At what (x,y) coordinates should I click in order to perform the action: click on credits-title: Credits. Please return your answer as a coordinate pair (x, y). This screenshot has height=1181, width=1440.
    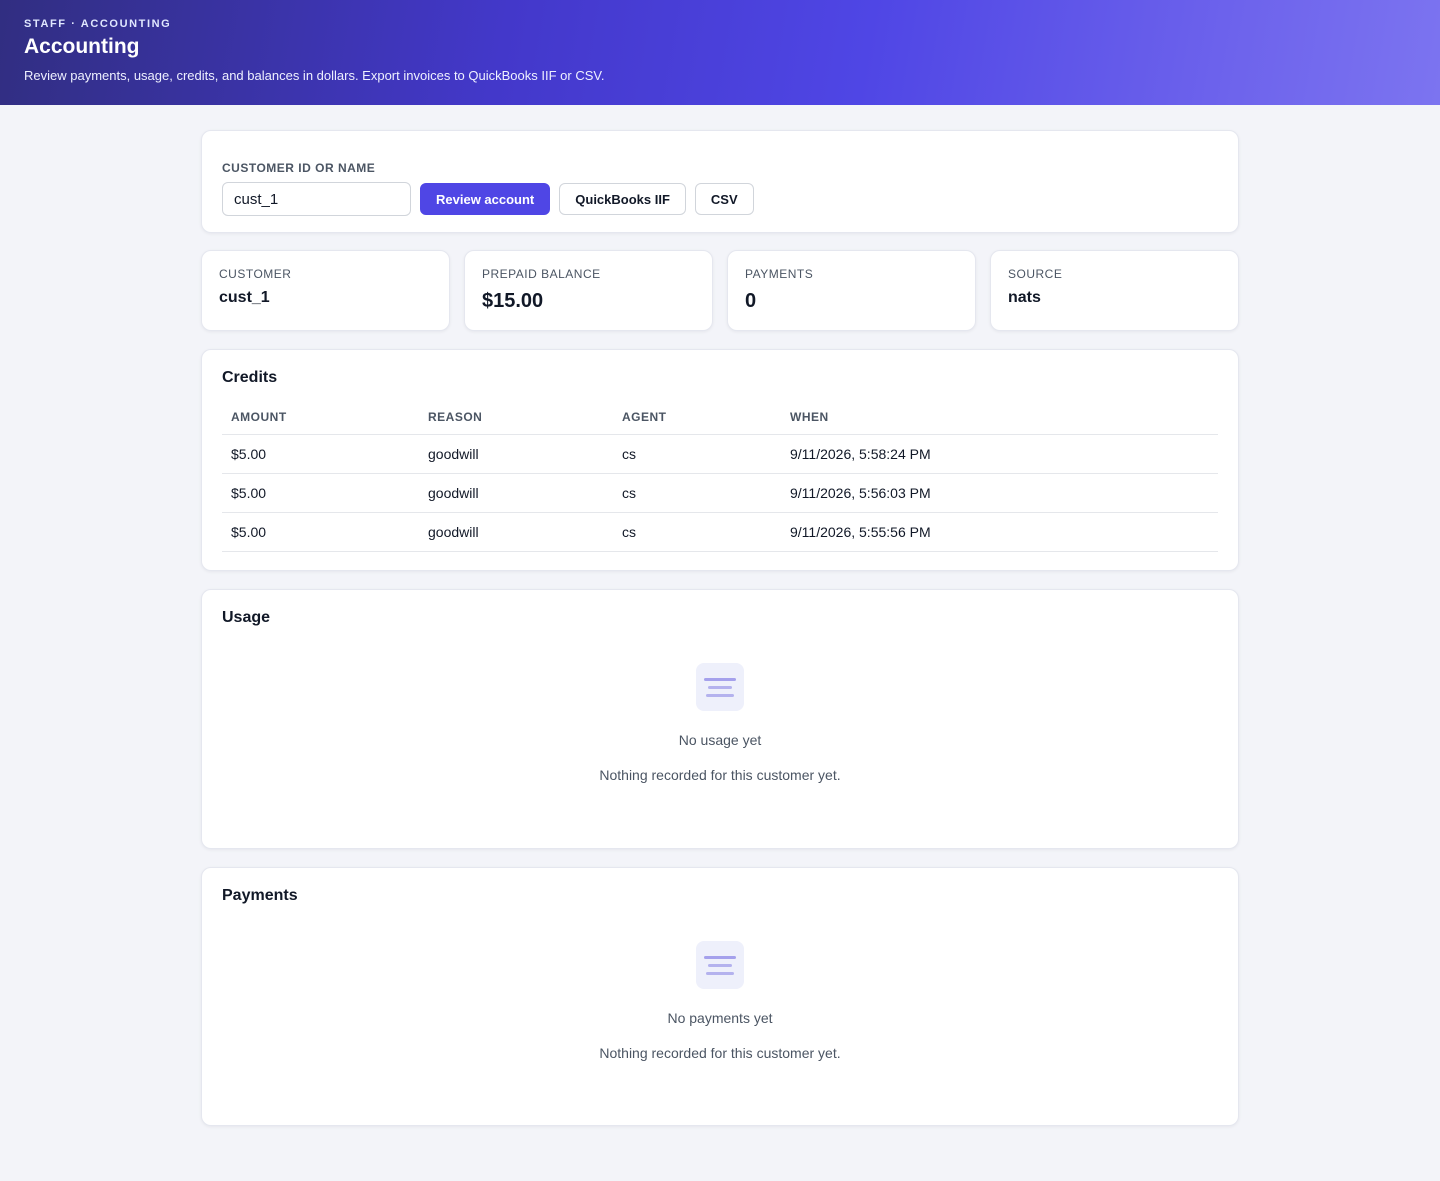
    Looking at the image, I should click on (250, 377).